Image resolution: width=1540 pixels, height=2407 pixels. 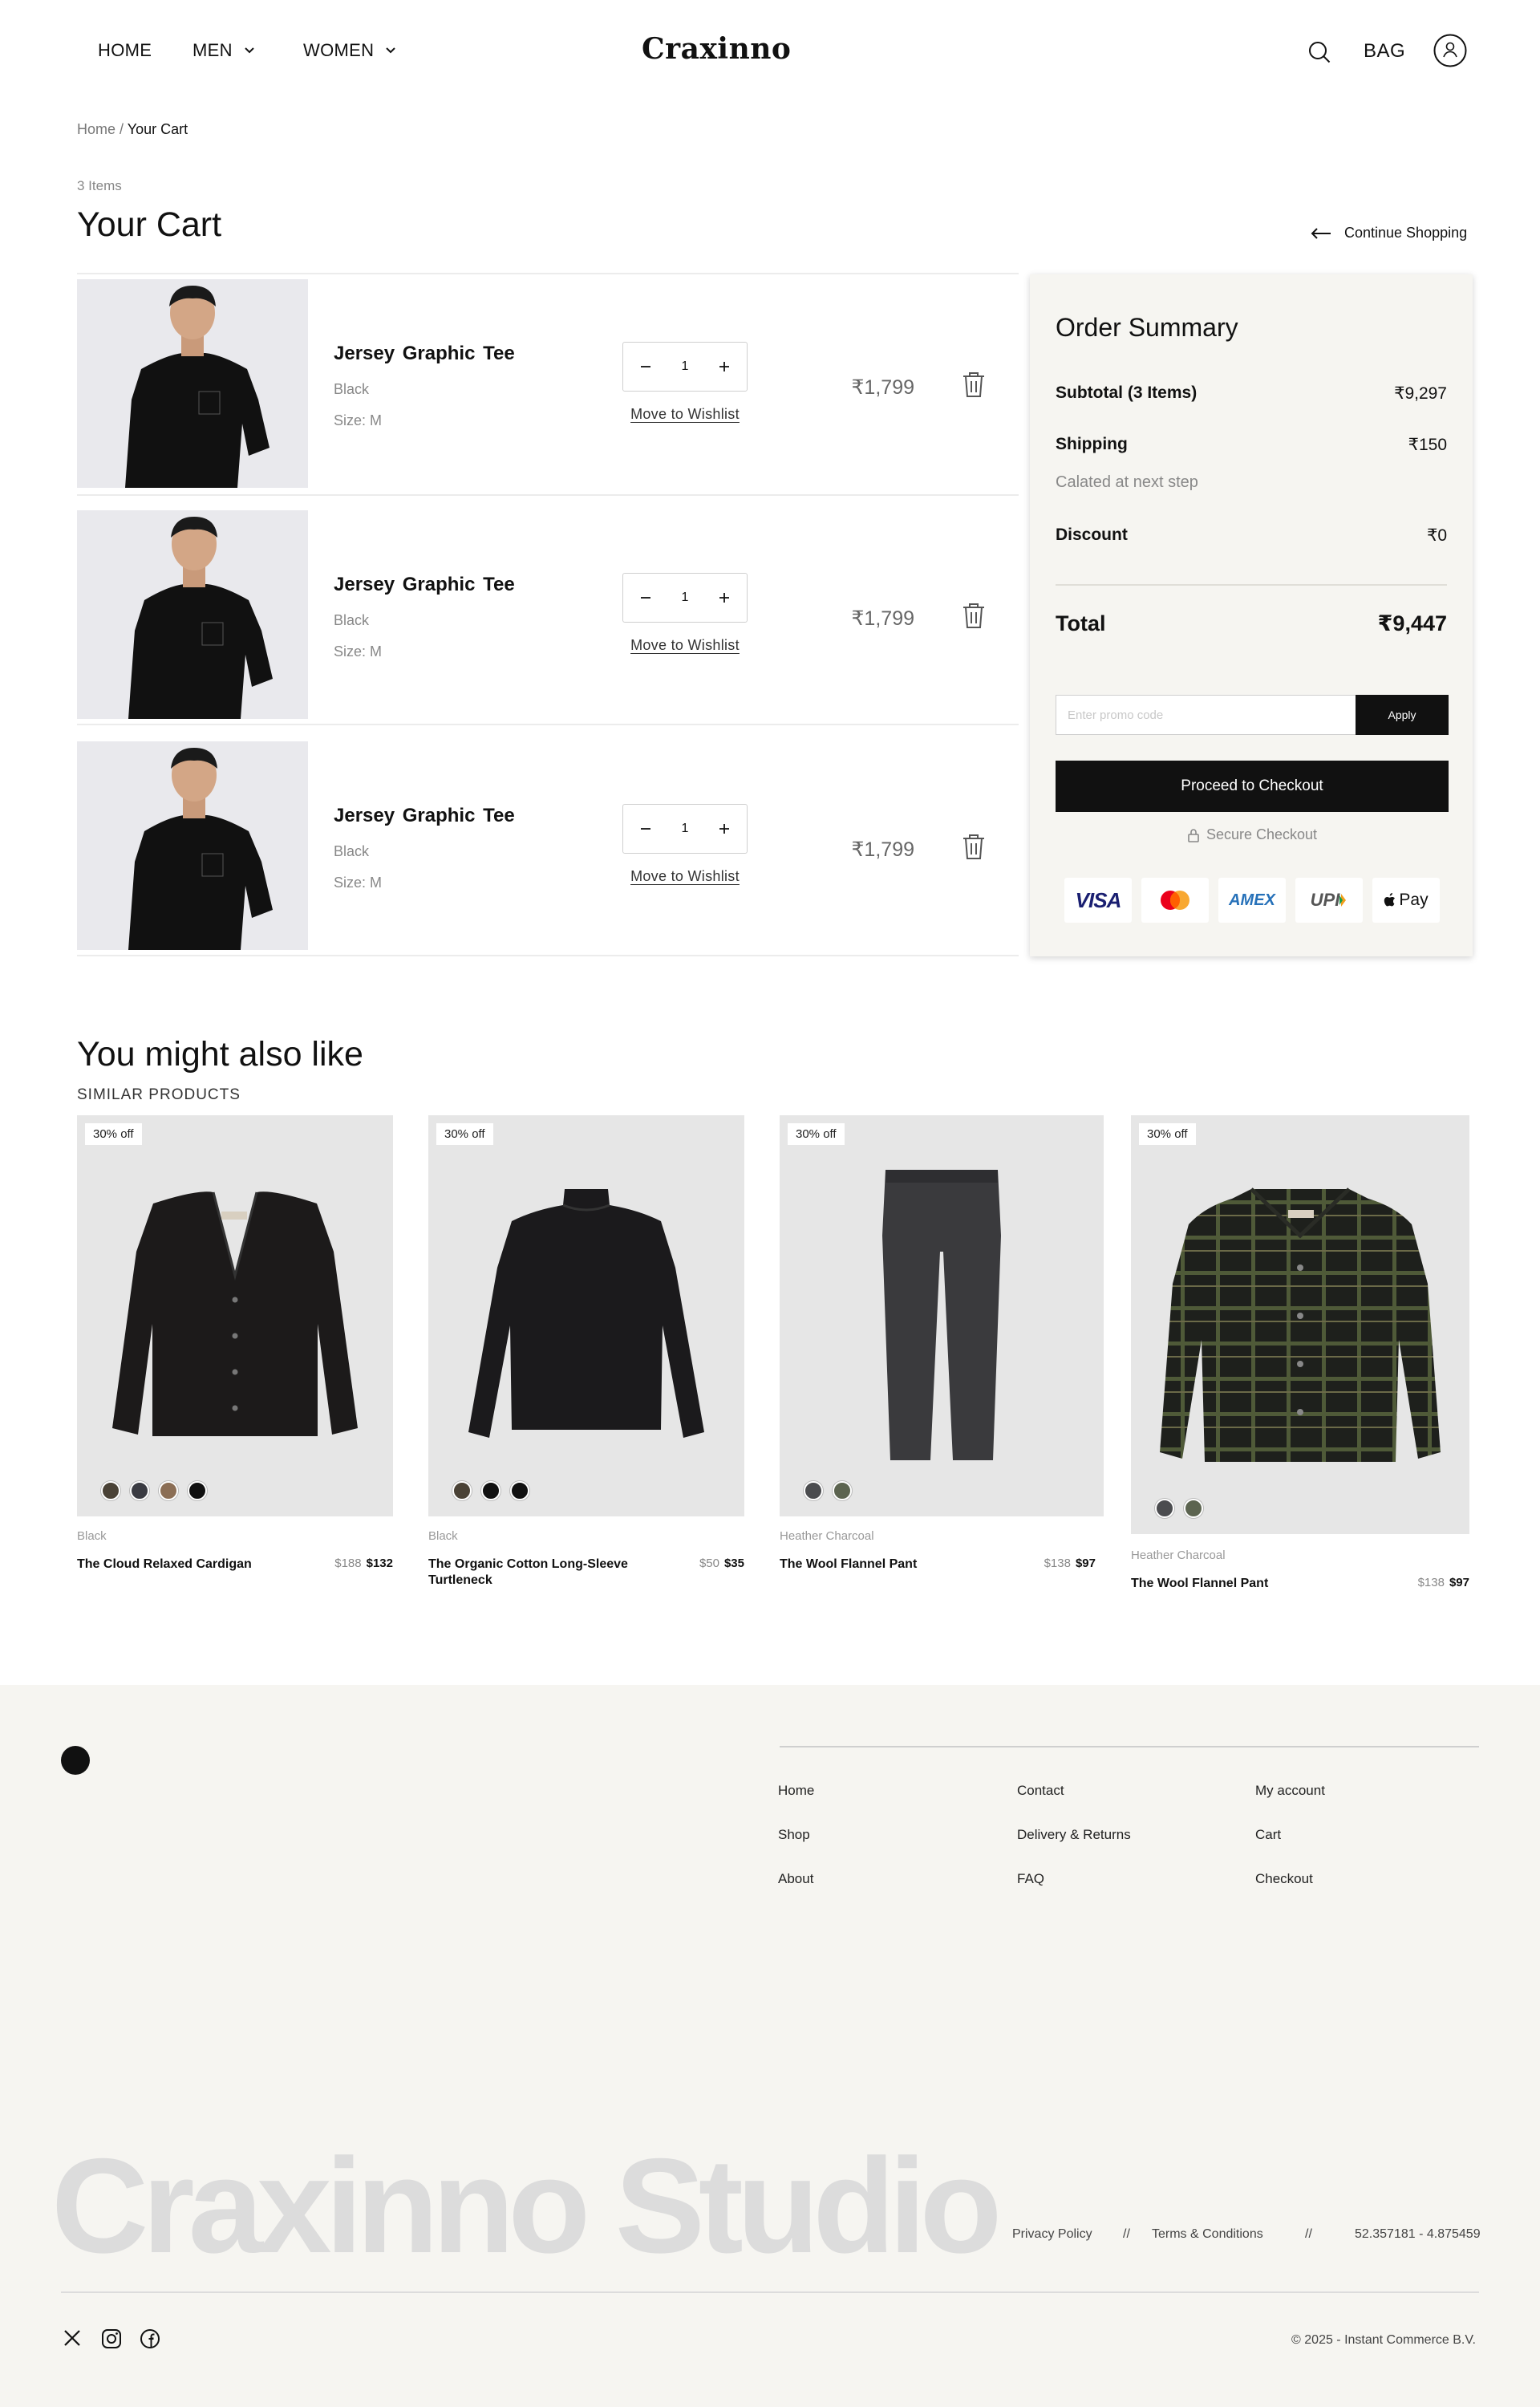 What do you see at coordinates (349, 50) in the screenshot?
I see `nav-women: WOMEN` at bounding box center [349, 50].